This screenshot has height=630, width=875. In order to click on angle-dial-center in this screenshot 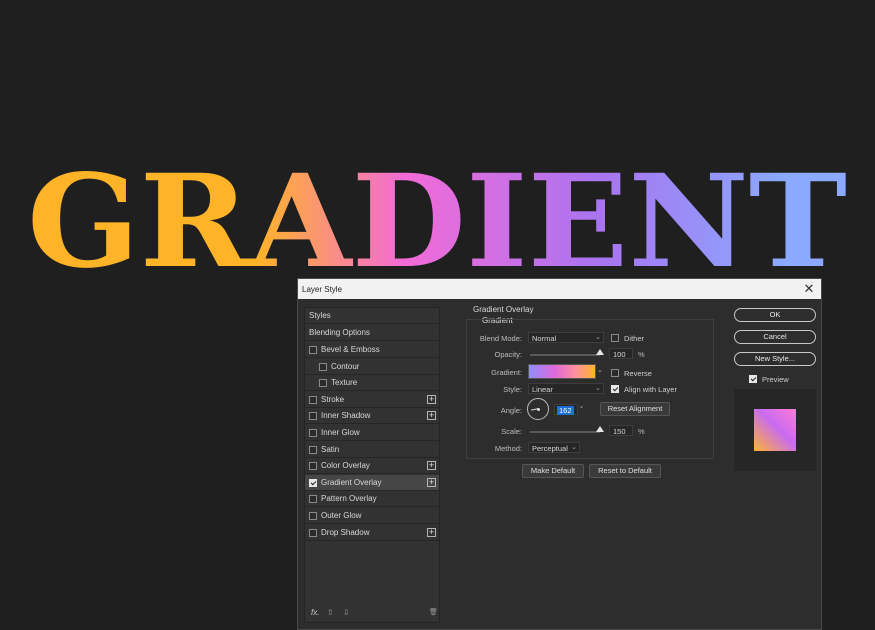, I will do `click(538, 409)`.